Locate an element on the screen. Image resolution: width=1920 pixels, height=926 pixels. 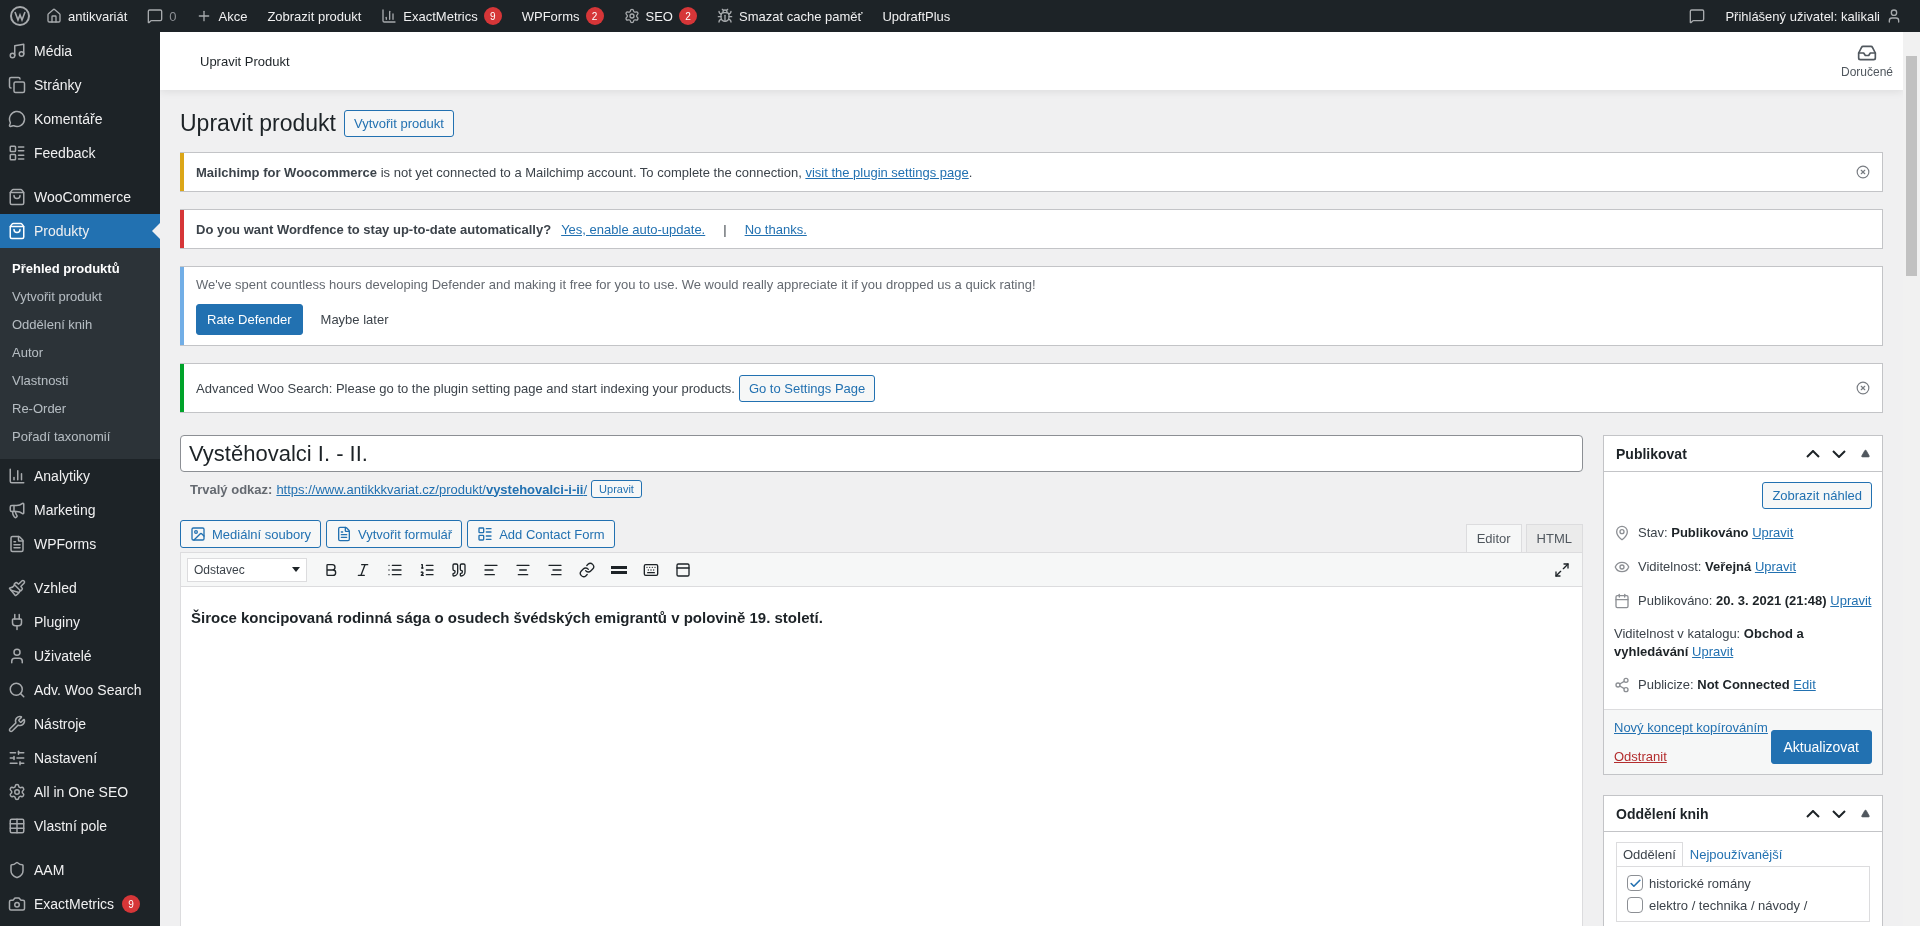
admin-bar-link: WPForms 2 is located at coordinates (562, 16).